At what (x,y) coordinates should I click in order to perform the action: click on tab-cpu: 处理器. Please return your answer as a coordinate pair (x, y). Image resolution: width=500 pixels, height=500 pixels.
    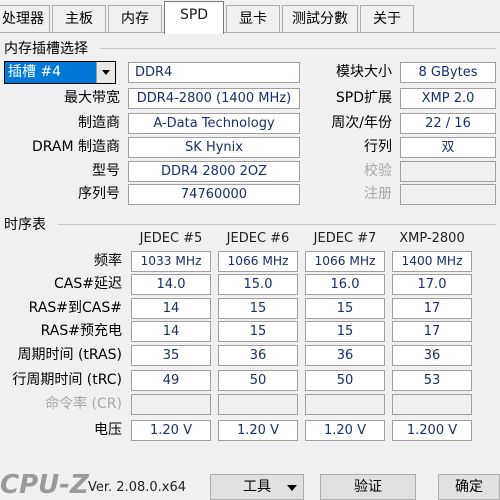
    Looking at the image, I should click on (25, 18).